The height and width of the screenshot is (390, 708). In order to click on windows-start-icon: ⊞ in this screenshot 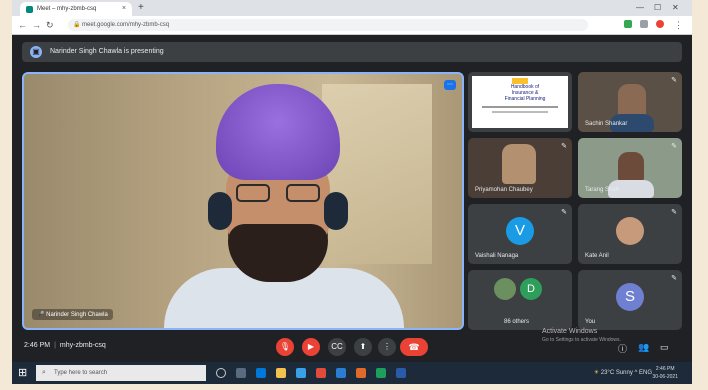, I will do `click(22, 373)`.